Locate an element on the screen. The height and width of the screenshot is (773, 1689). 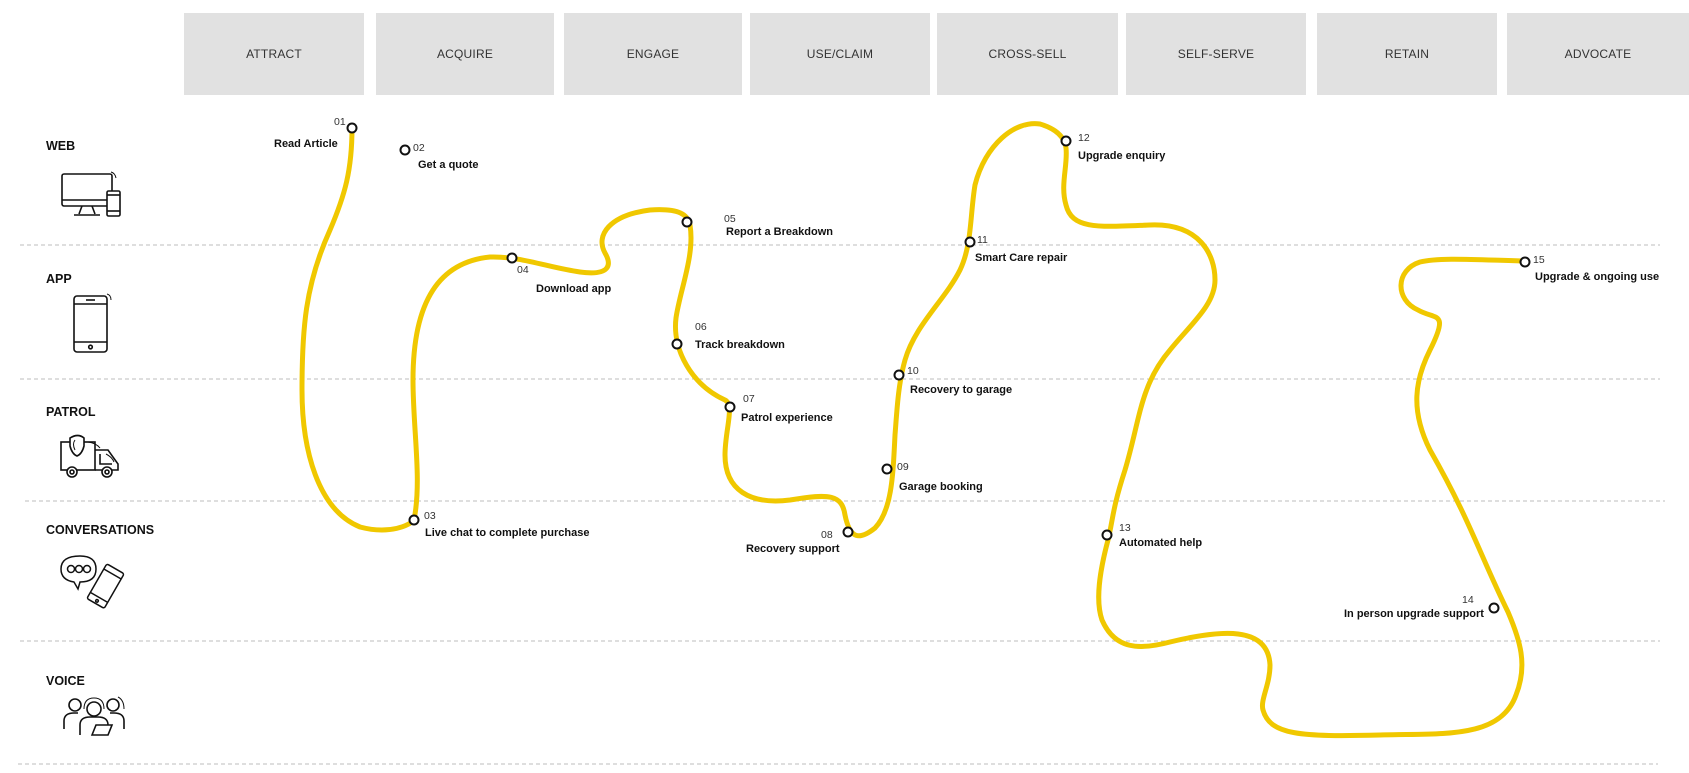
step-number: 02 is located at coordinates (419, 148).